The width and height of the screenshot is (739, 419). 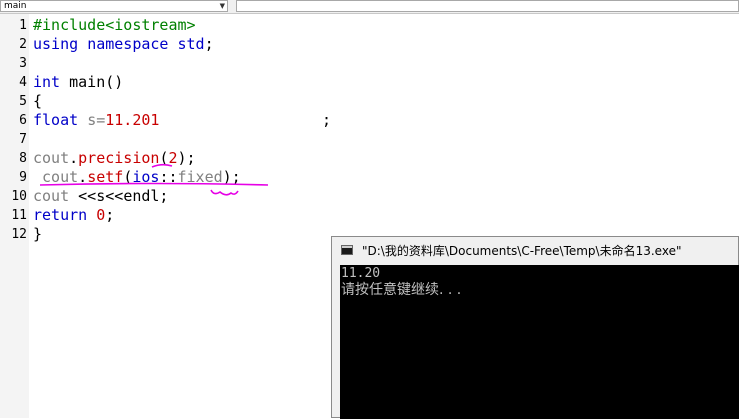 I want to click on editor-toolbar: main ▼, so click(x=369, y=7).